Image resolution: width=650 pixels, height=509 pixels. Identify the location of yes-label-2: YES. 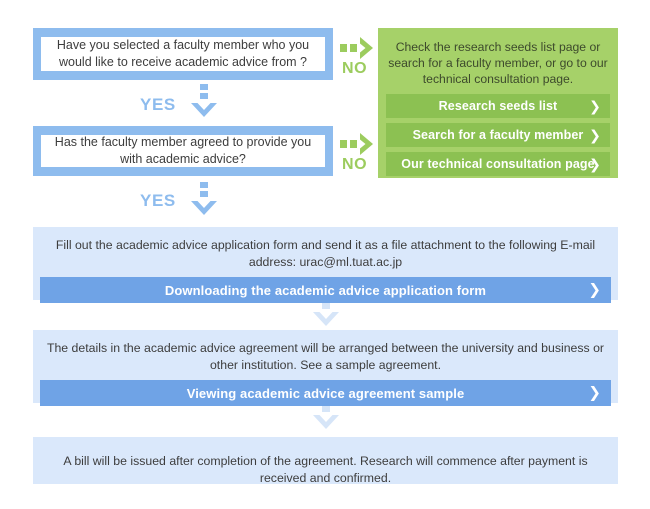
(158, 200).